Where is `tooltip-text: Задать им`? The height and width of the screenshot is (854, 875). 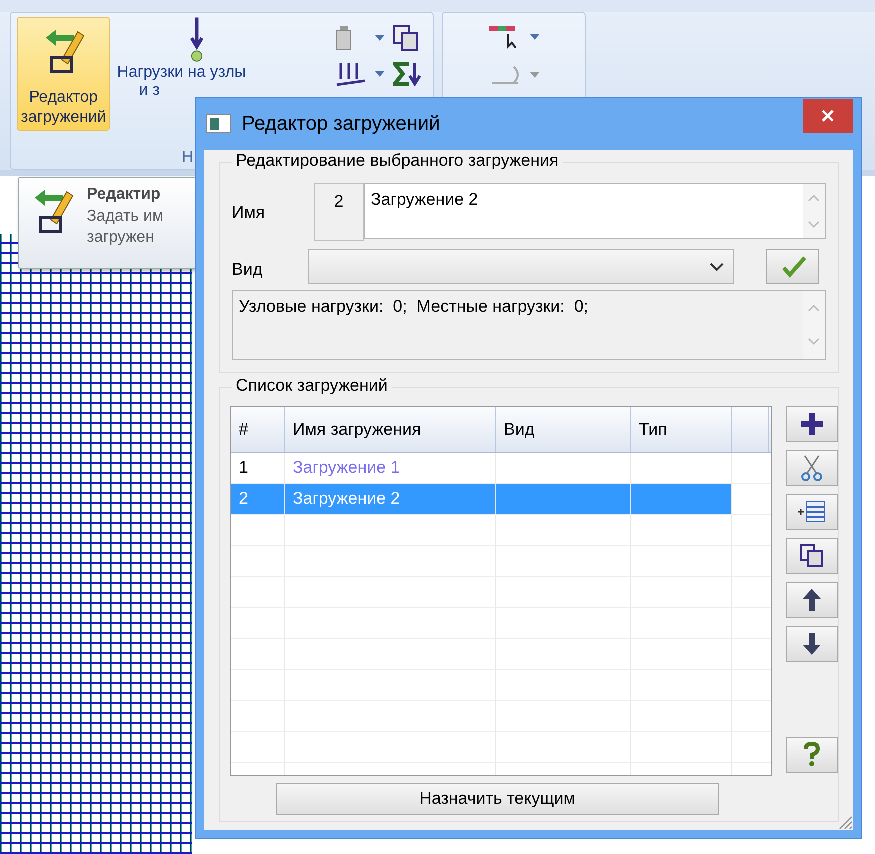
tooltip-text: Задать им is located at coordinates (125, 217).